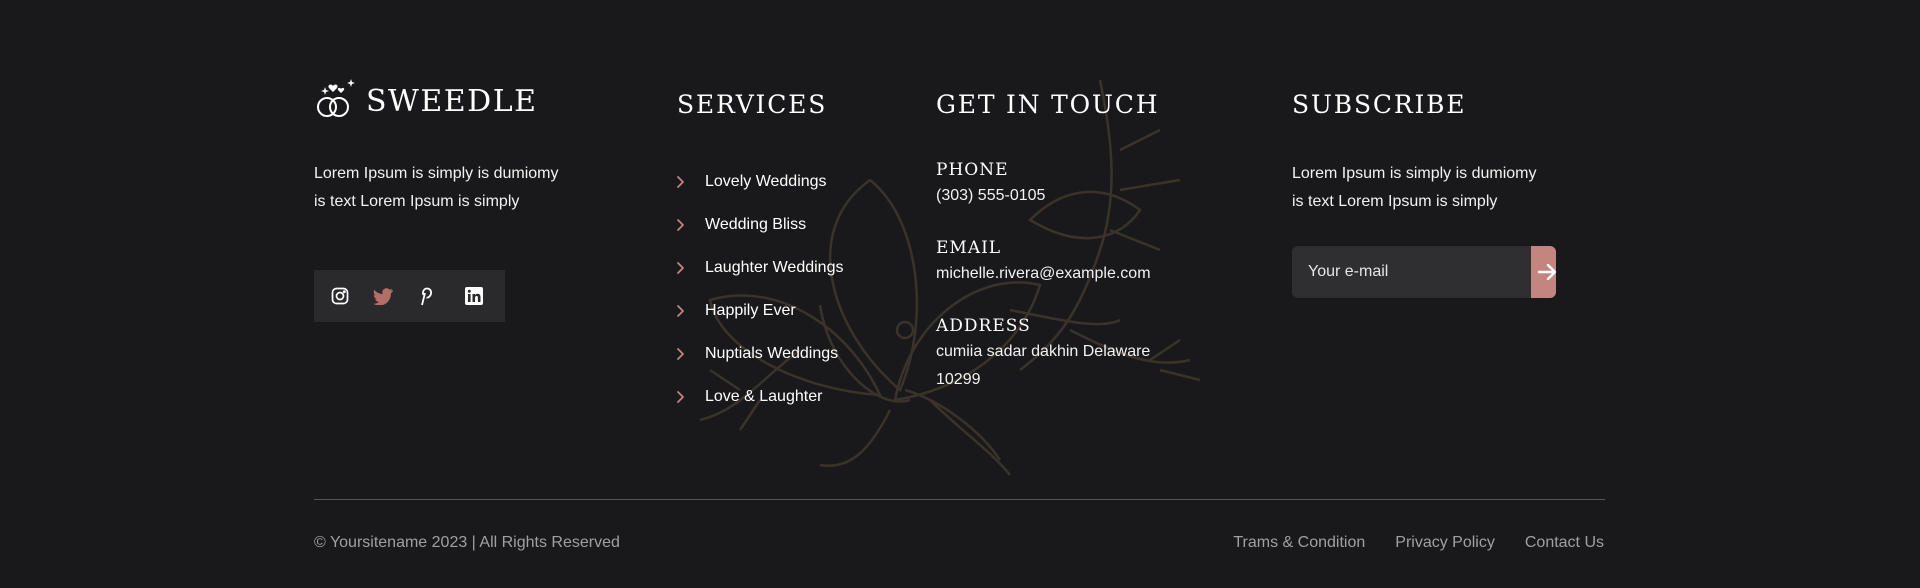 The image size is (1920, 588). Describe the element at coordinates (983, 326) in the screenshot. I see `address-label: ADDRESS` at that location.